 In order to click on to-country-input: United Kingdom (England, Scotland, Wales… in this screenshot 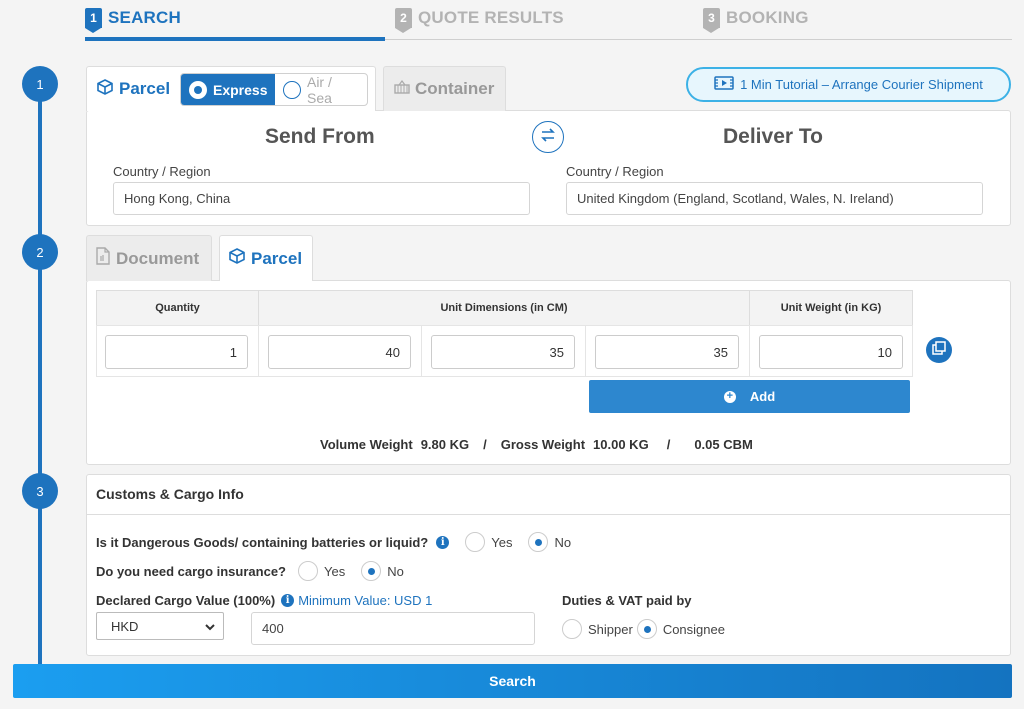, I will do `click(774, 198)`.